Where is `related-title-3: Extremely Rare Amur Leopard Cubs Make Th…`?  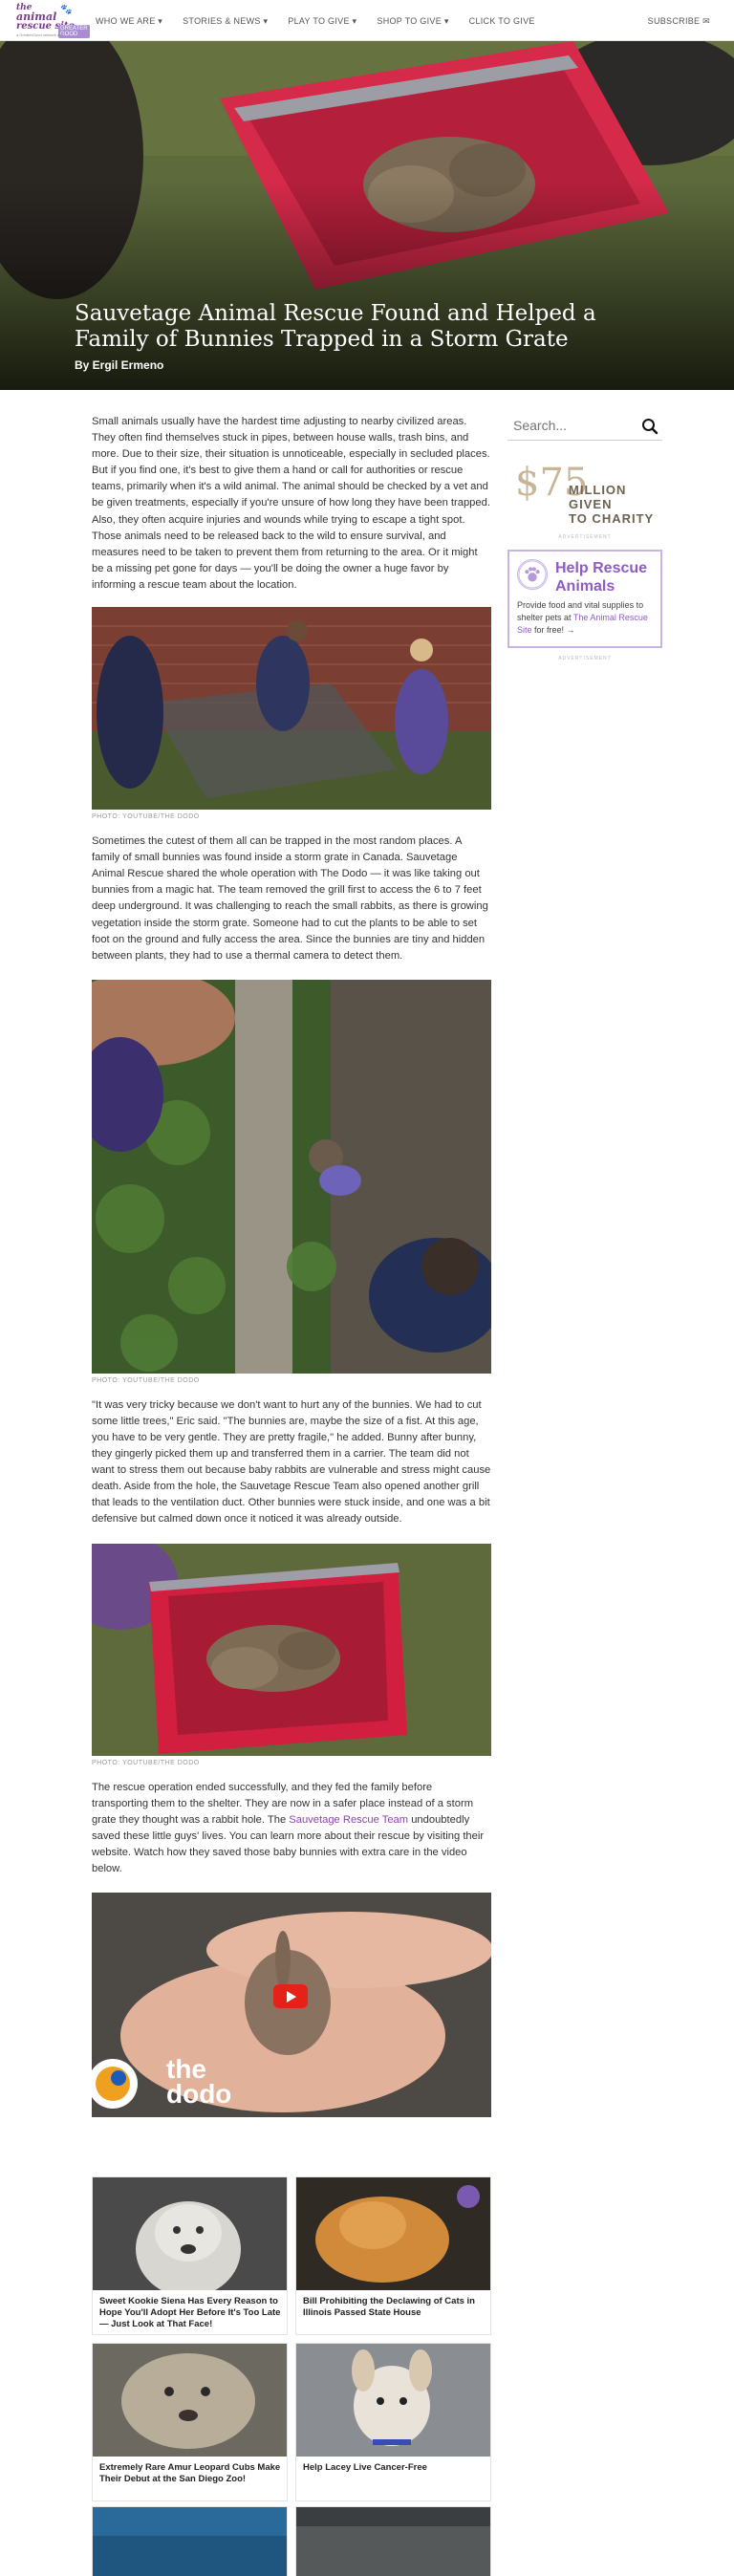 related-title-3: Extremely Rare Amur Leopard Cubs Make Th… is located at coordinates (190, 2473).